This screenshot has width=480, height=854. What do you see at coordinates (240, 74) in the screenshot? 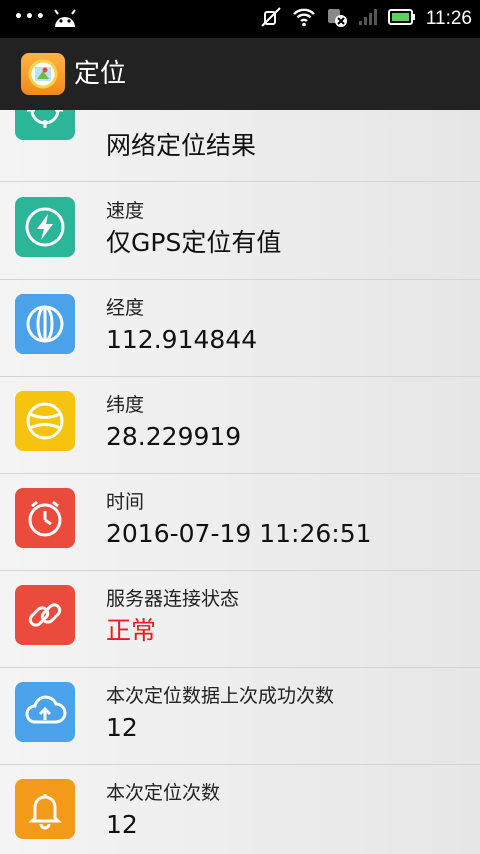
I see `app-bar: 定位` at bounding box center [240, 74].